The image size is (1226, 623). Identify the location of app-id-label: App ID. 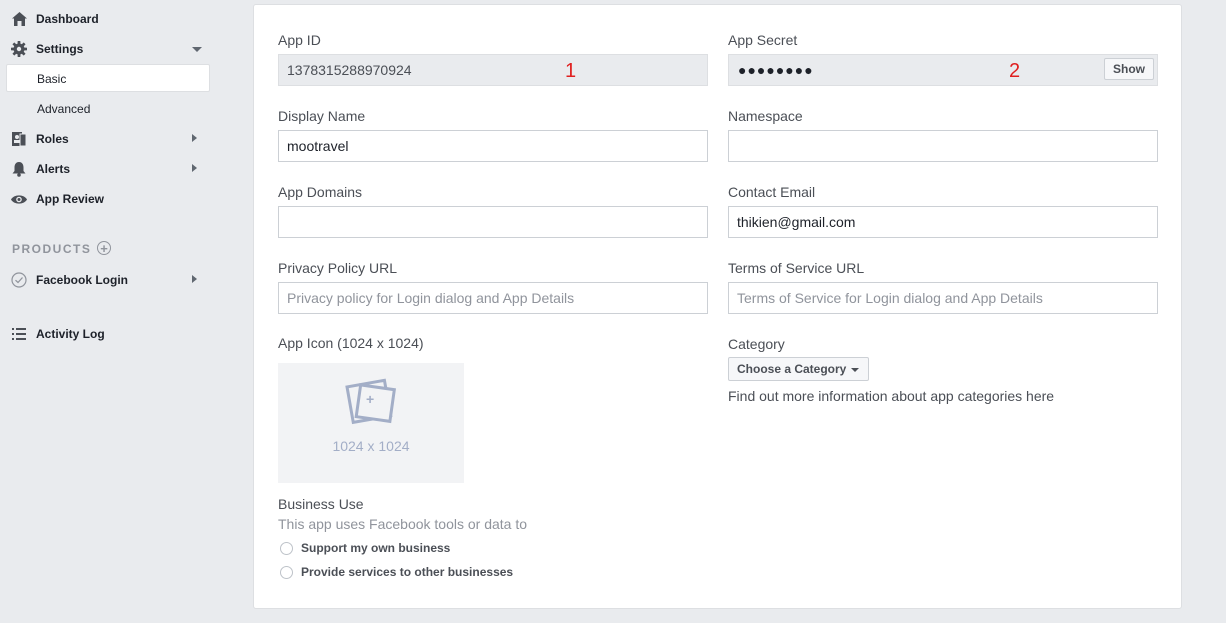
(299, 40).